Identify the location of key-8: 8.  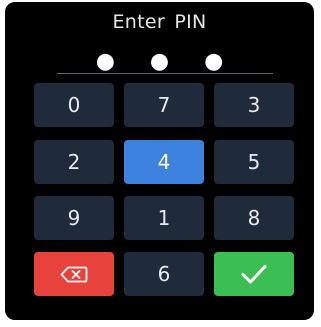
(254, 218).